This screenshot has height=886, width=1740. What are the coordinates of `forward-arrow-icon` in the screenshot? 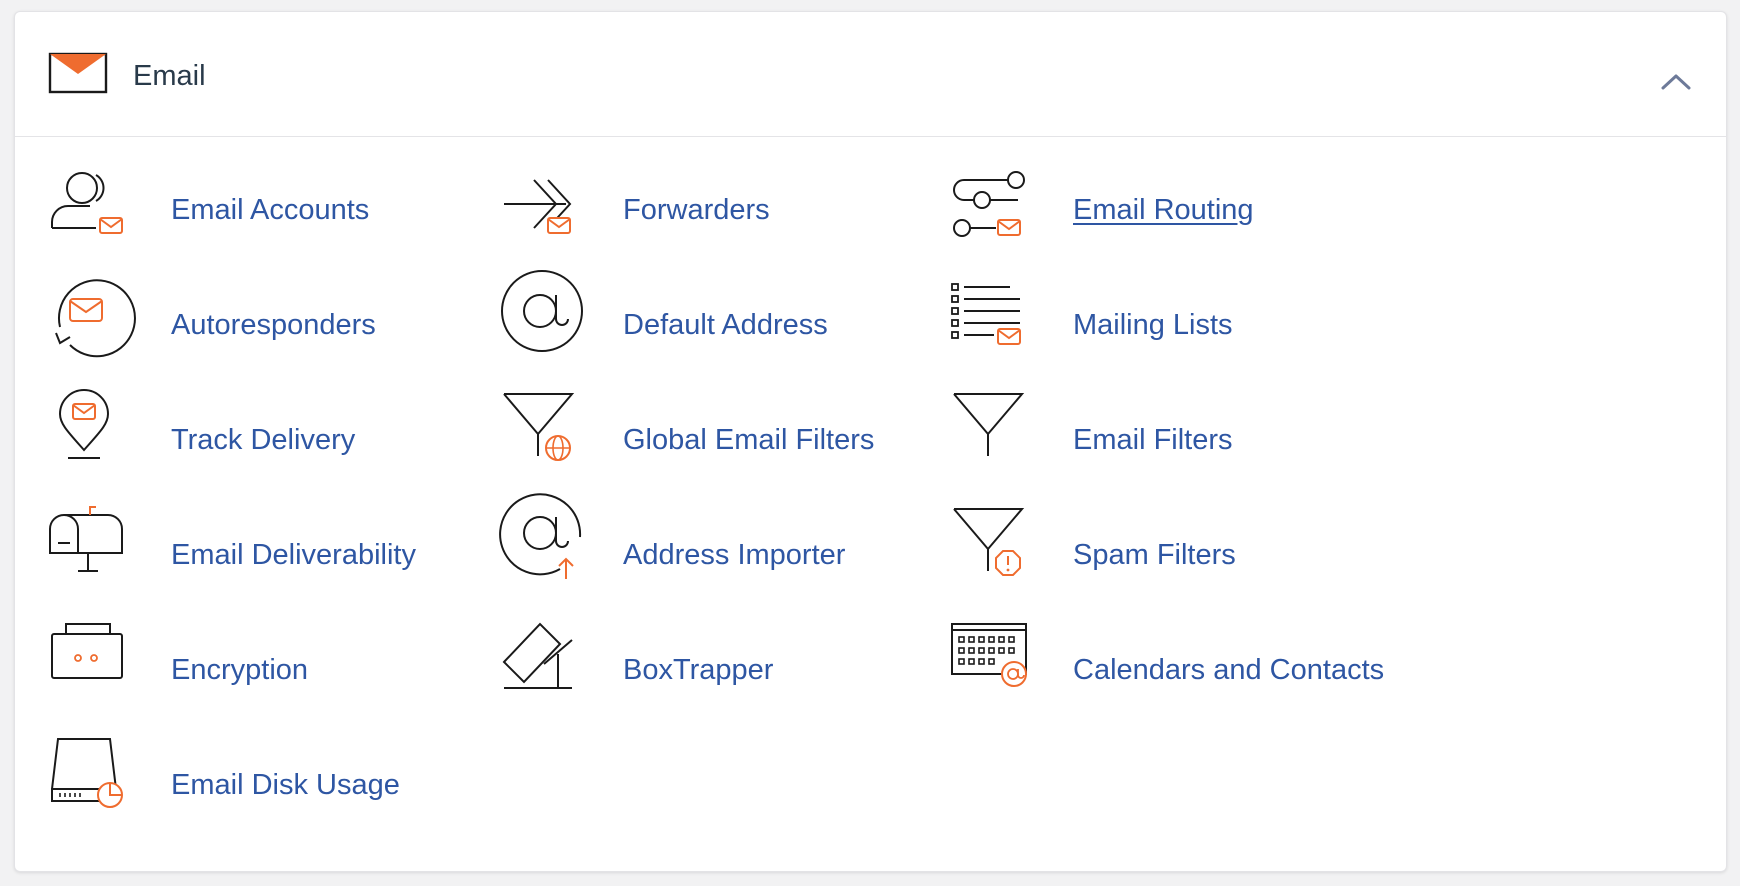 It's located at (538, 206).